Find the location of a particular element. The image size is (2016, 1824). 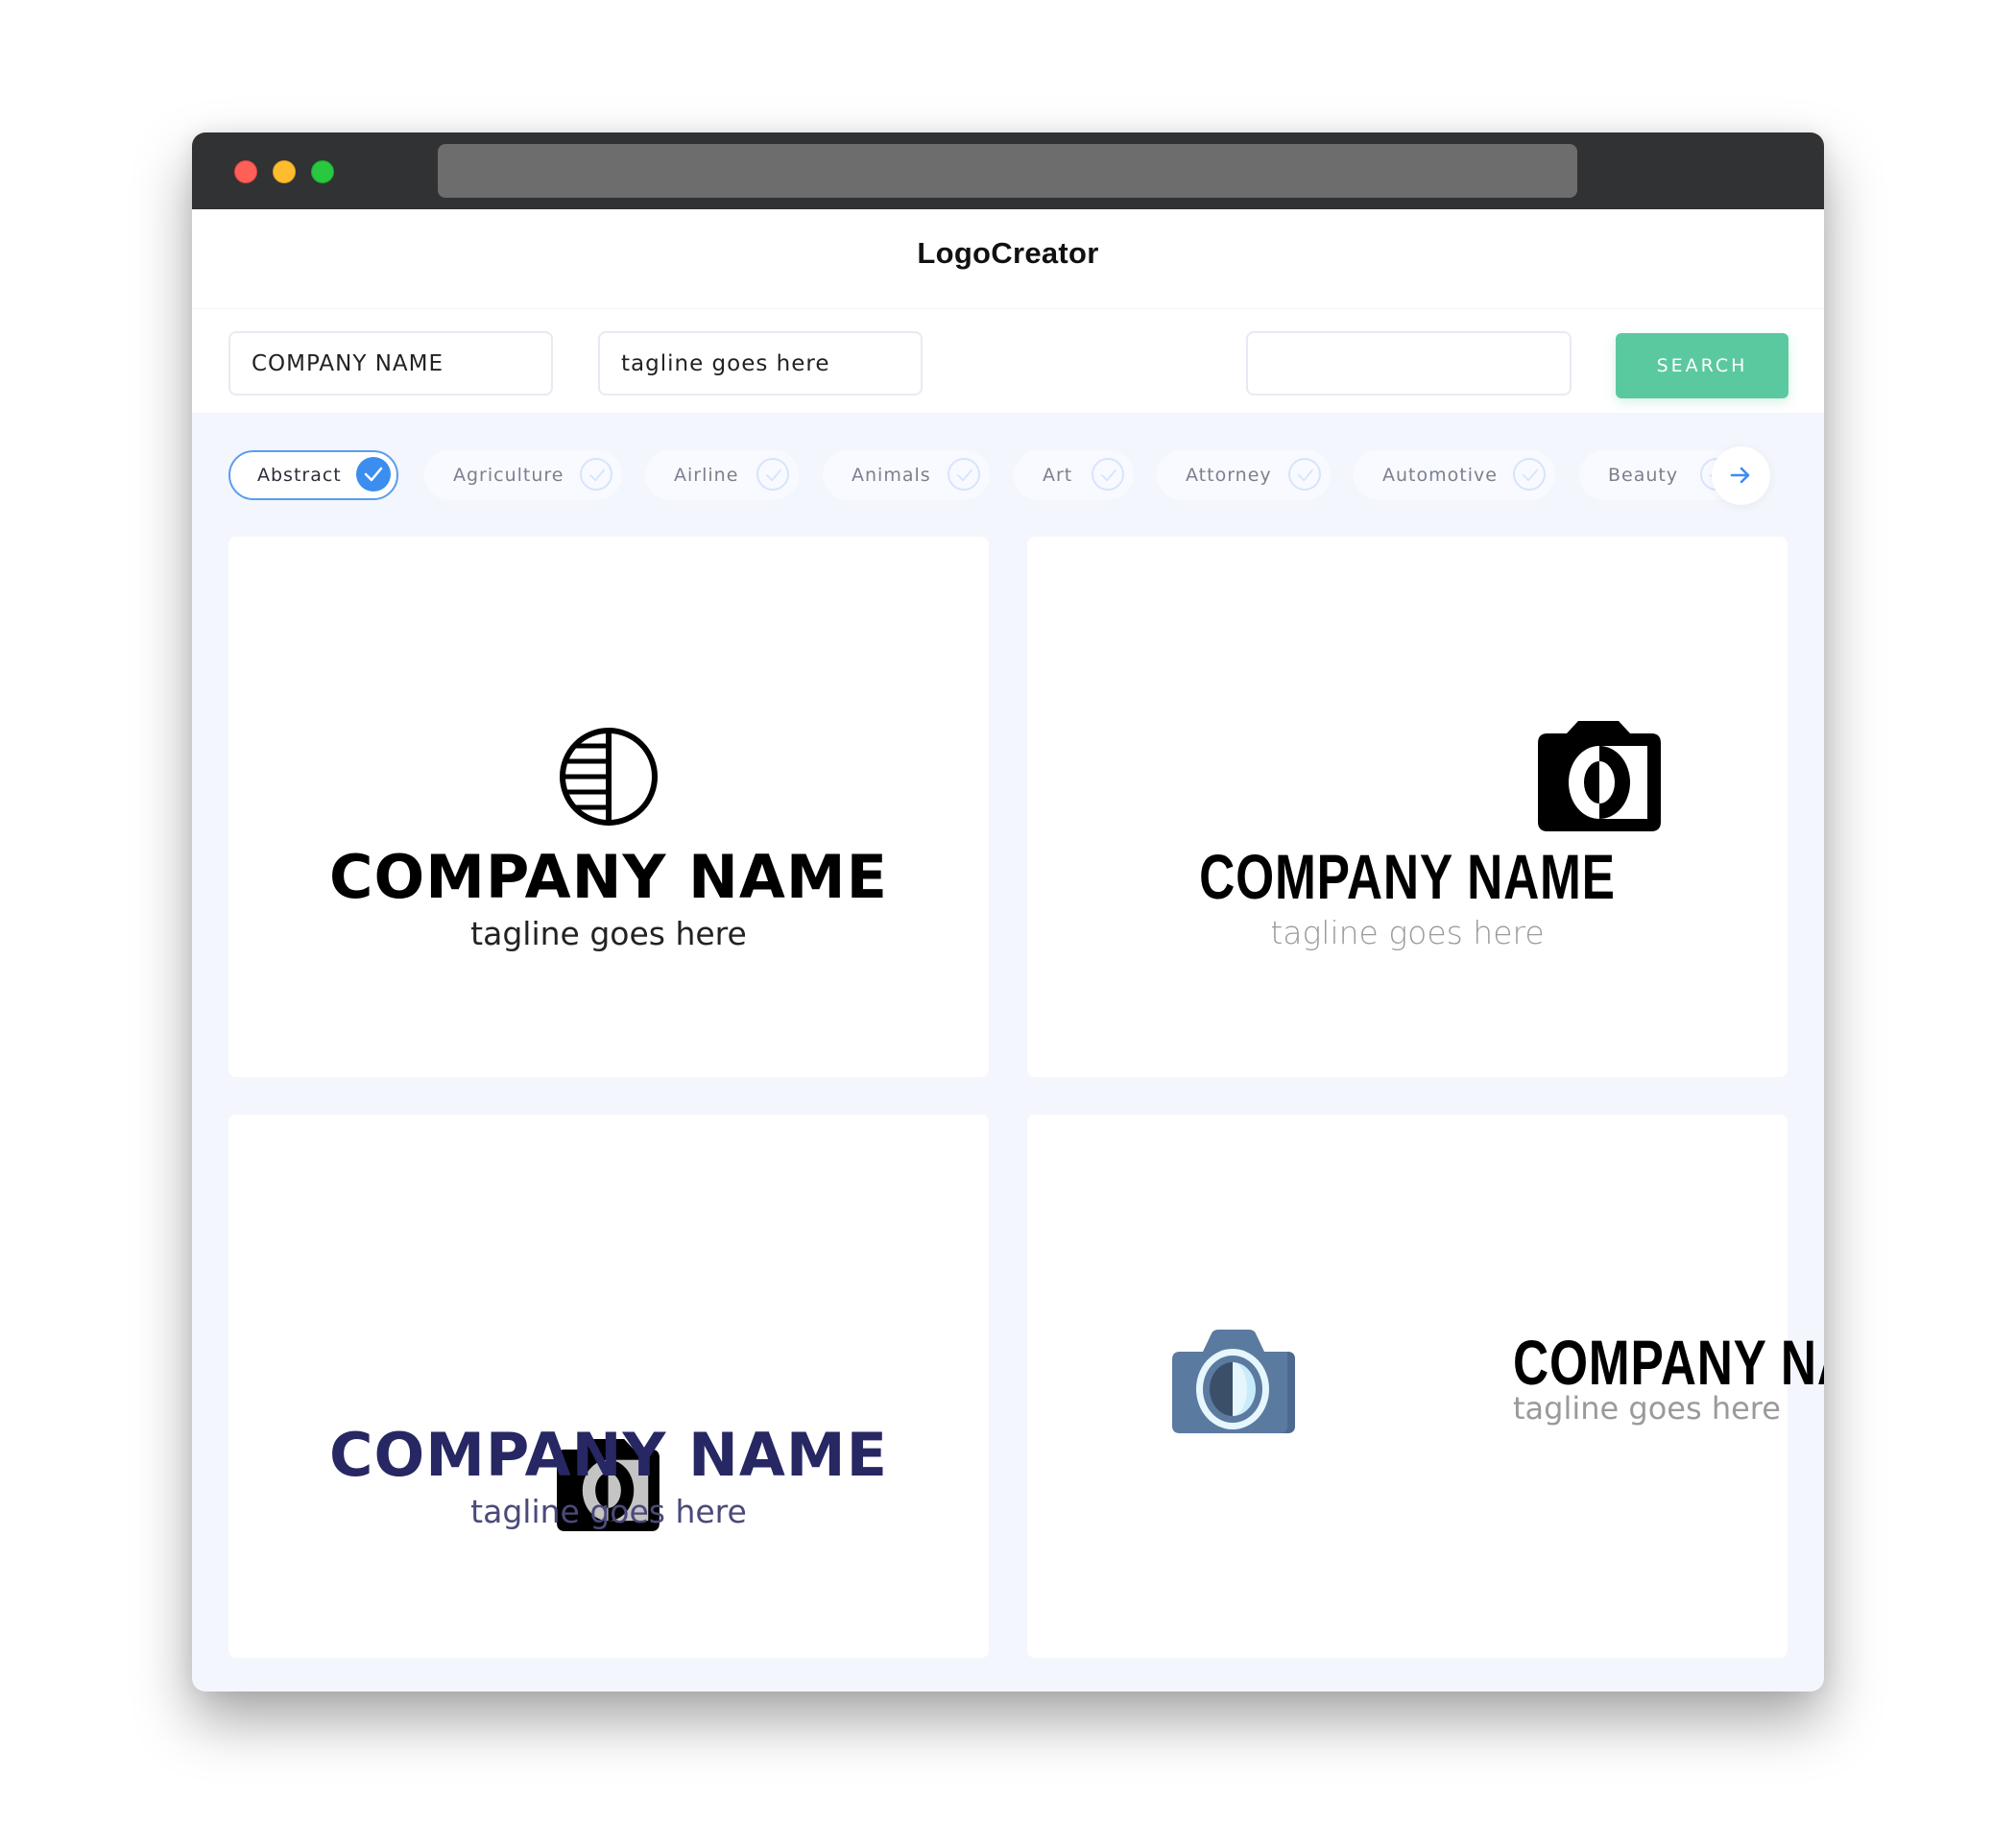

category-chip-automotive: Automotive is located at coordinates (1454, 475).